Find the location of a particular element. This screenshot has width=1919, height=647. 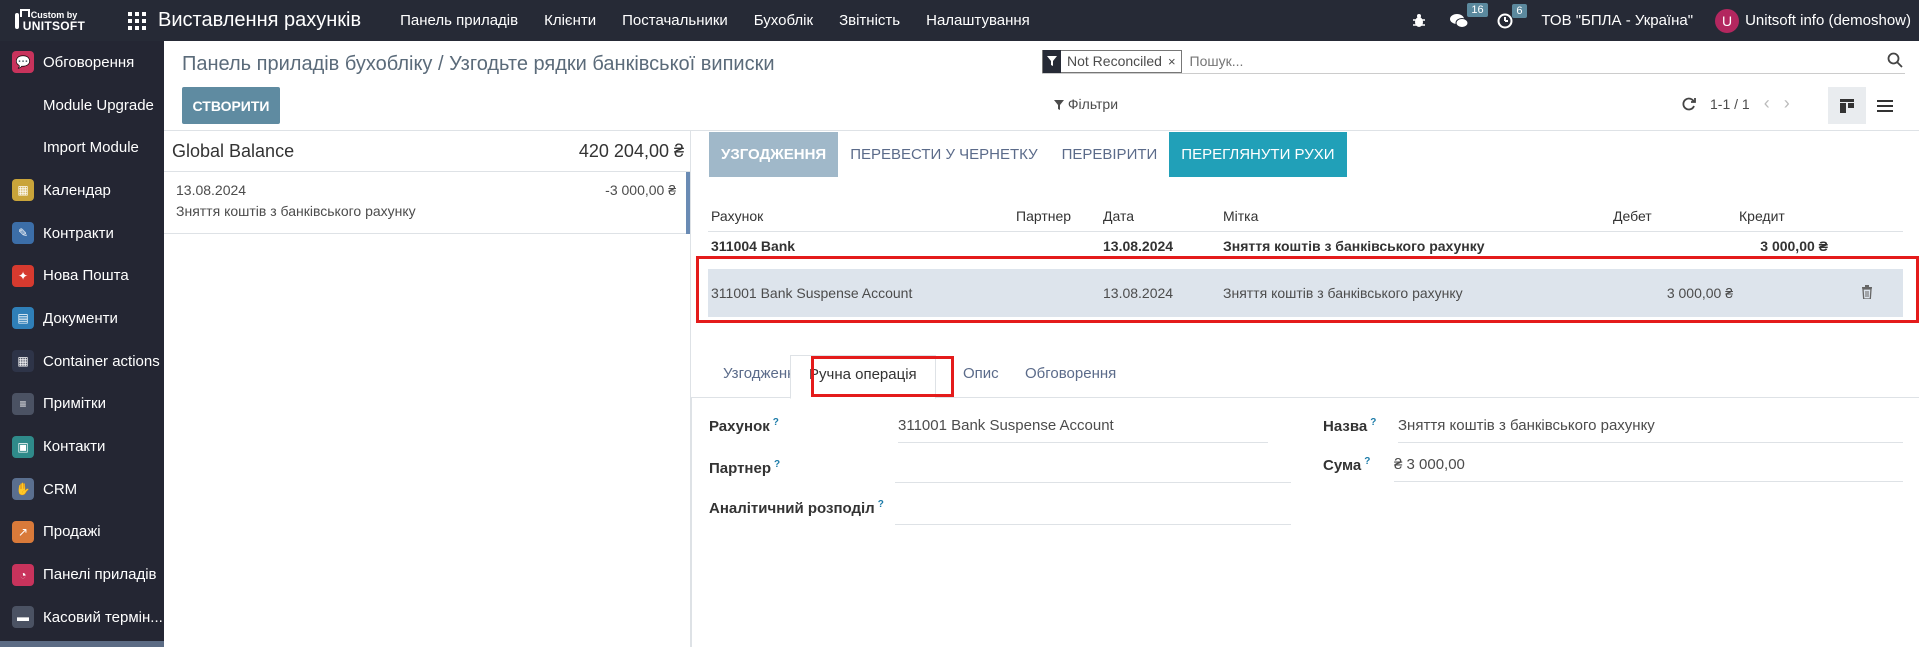

sidebar-item: ✎ Контракти is located at coordinates (82, 233).